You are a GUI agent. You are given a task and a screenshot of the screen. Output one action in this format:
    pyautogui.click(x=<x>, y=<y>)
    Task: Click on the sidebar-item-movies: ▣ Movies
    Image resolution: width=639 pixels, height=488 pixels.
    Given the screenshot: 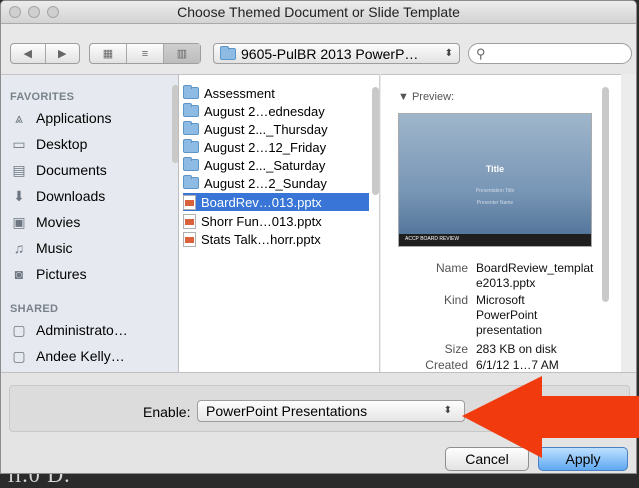 What is the action you would take?
    pyautogui.click(x=45, y=222)
    